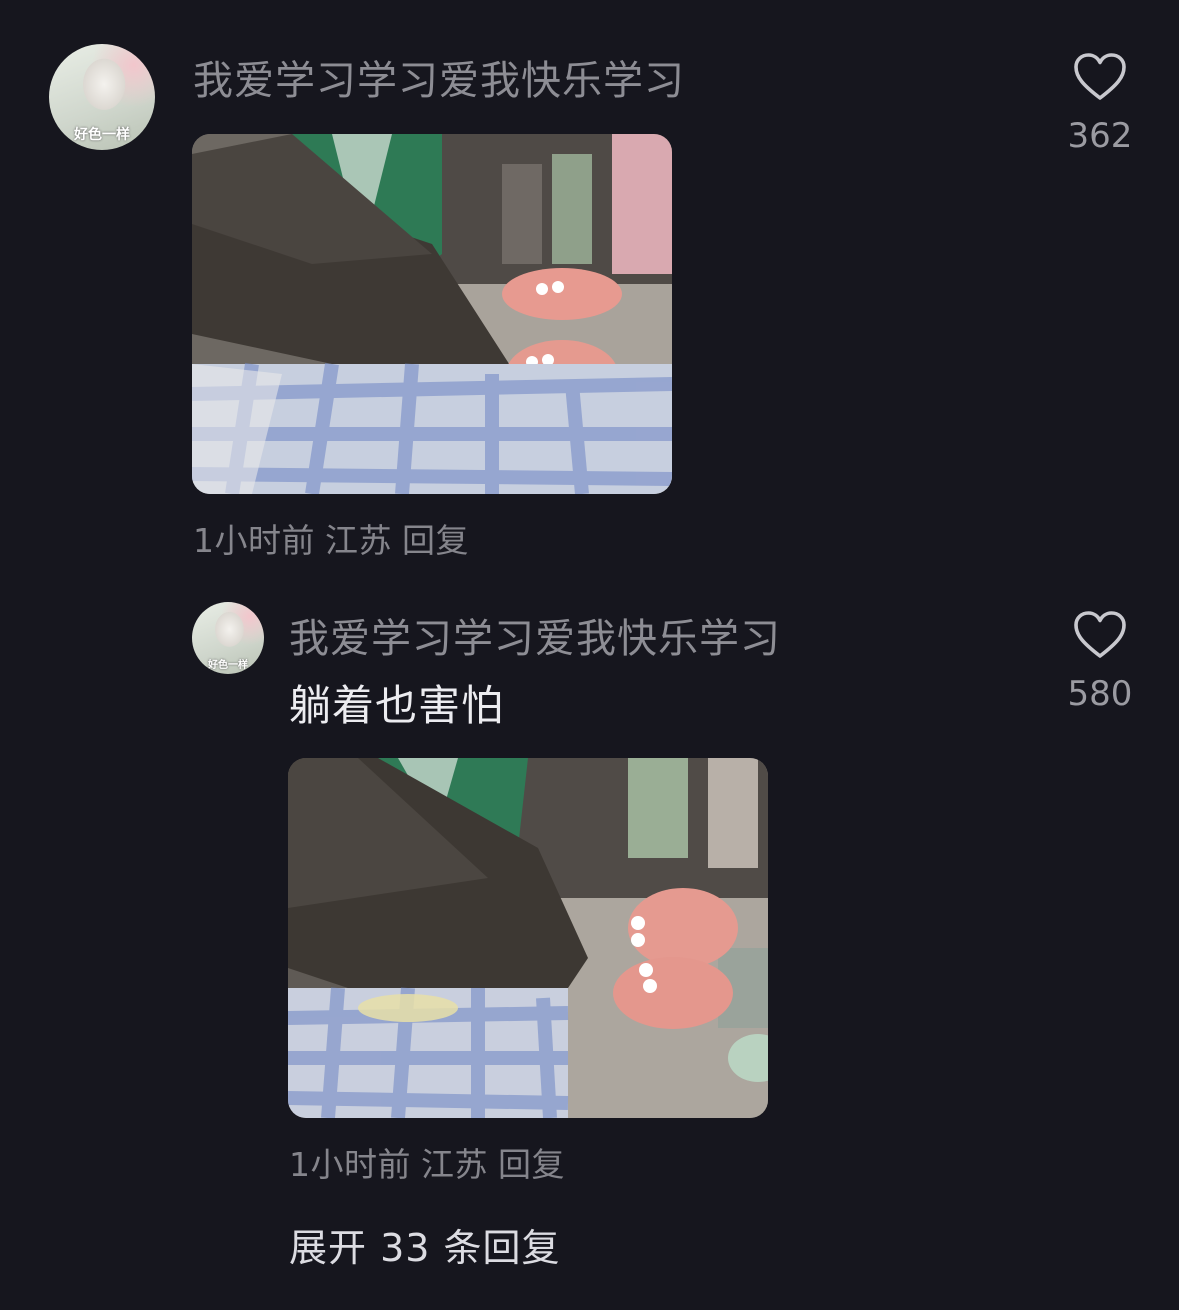 The width and height of the screenshot is (1179, 1310). What do you see at coordinates (358, 540) in the screenshot?
I see `comment-location: 江苏` at bounding box center [358, 540].